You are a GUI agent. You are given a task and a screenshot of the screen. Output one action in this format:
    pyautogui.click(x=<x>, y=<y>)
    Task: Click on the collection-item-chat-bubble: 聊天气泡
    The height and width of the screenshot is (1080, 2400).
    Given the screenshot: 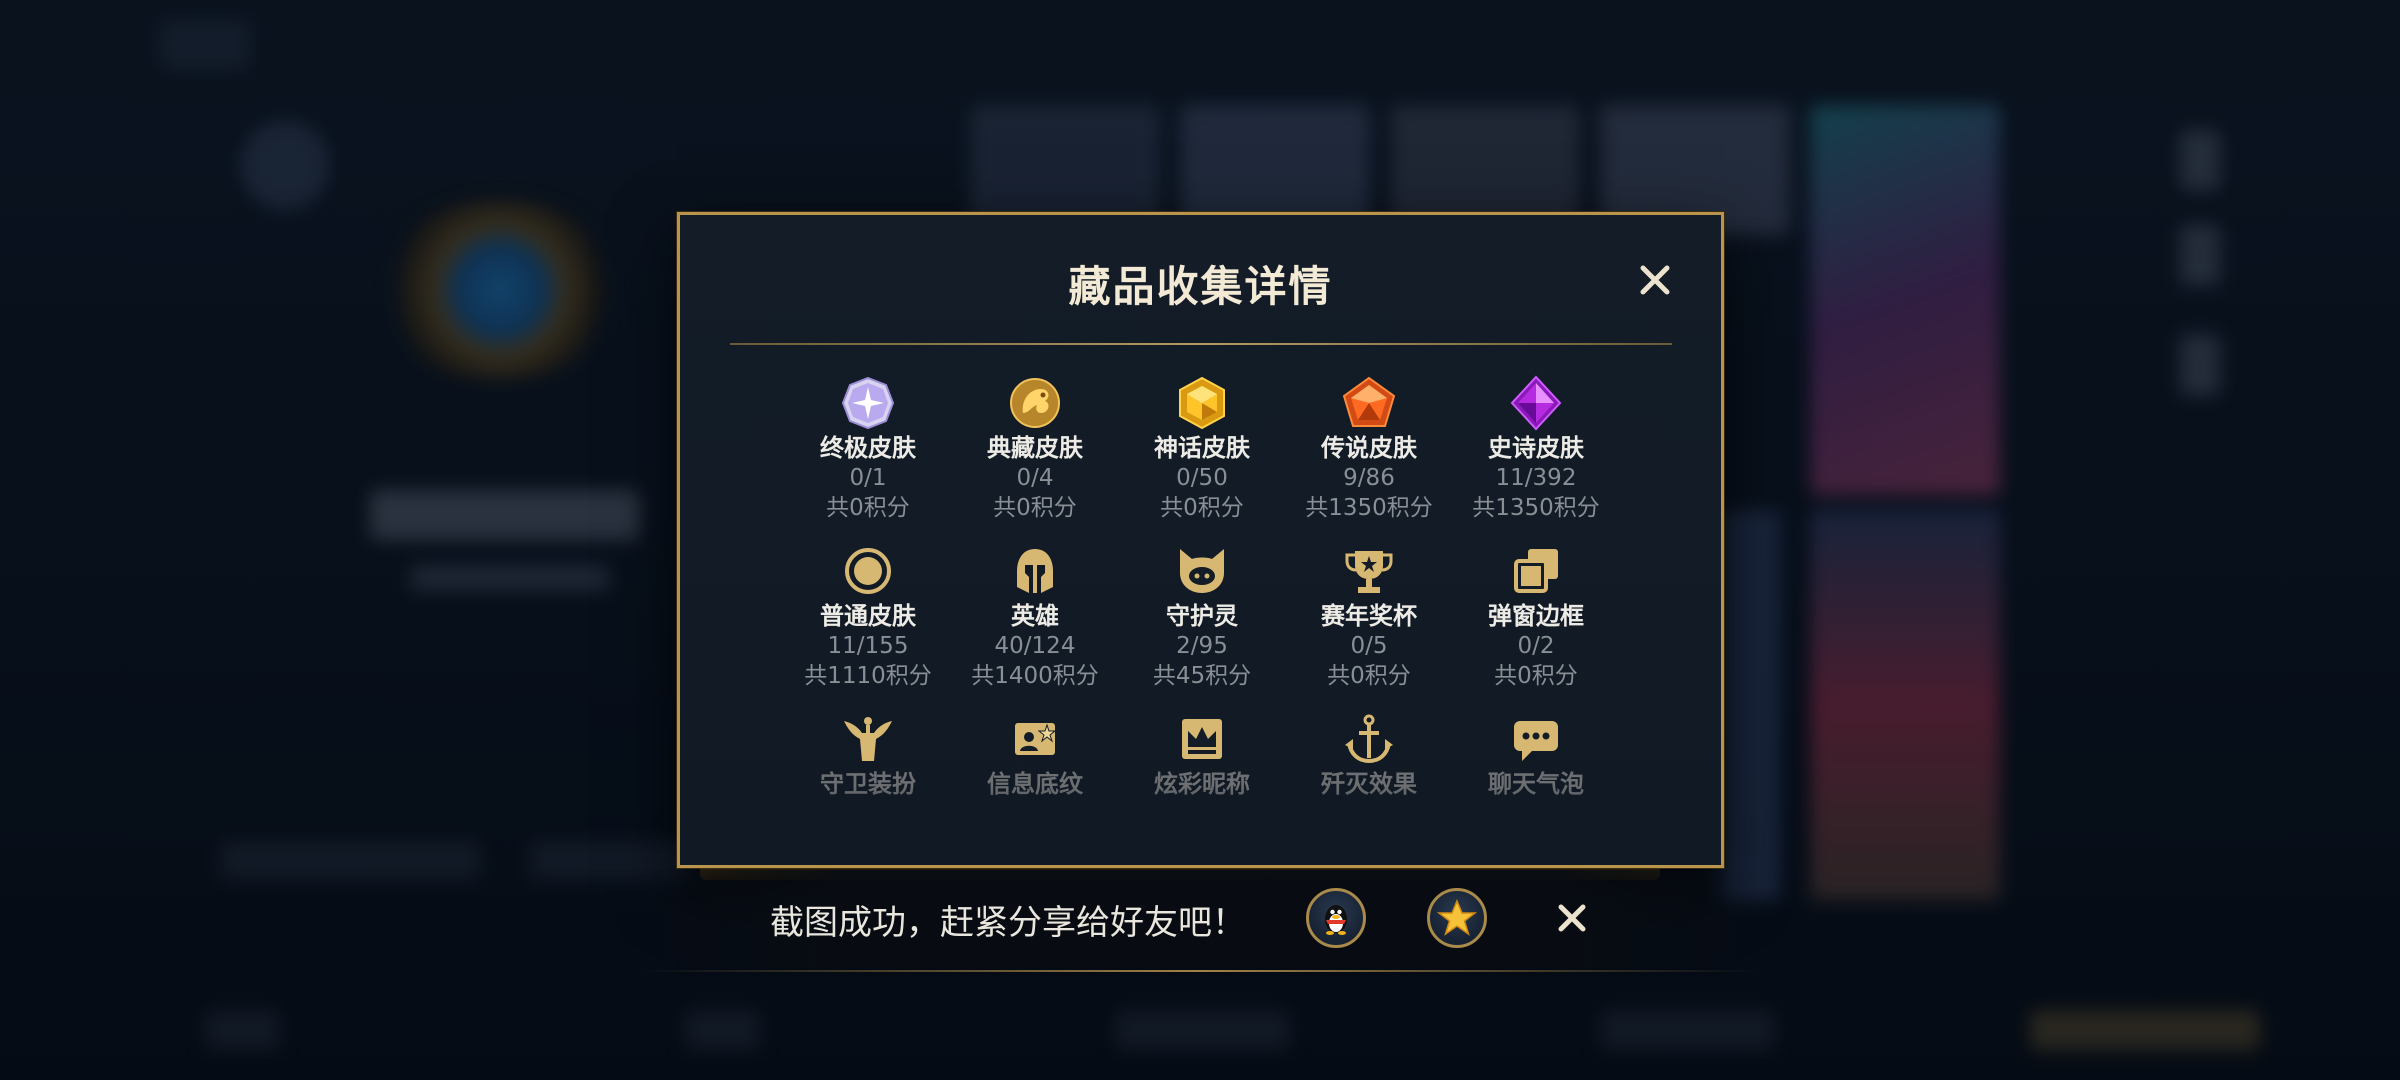 What is the action you would take?
    pyautogui.click(x=1536, y=755)
    